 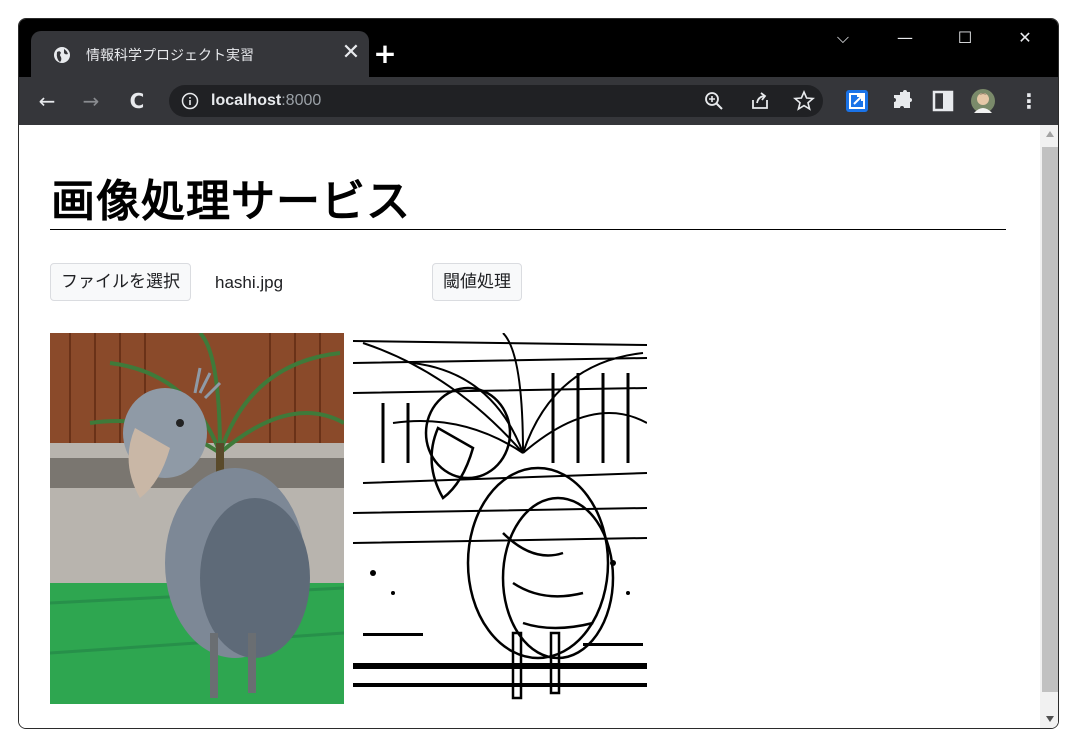 I want to click on star-icon, so click(x=804, y=101).